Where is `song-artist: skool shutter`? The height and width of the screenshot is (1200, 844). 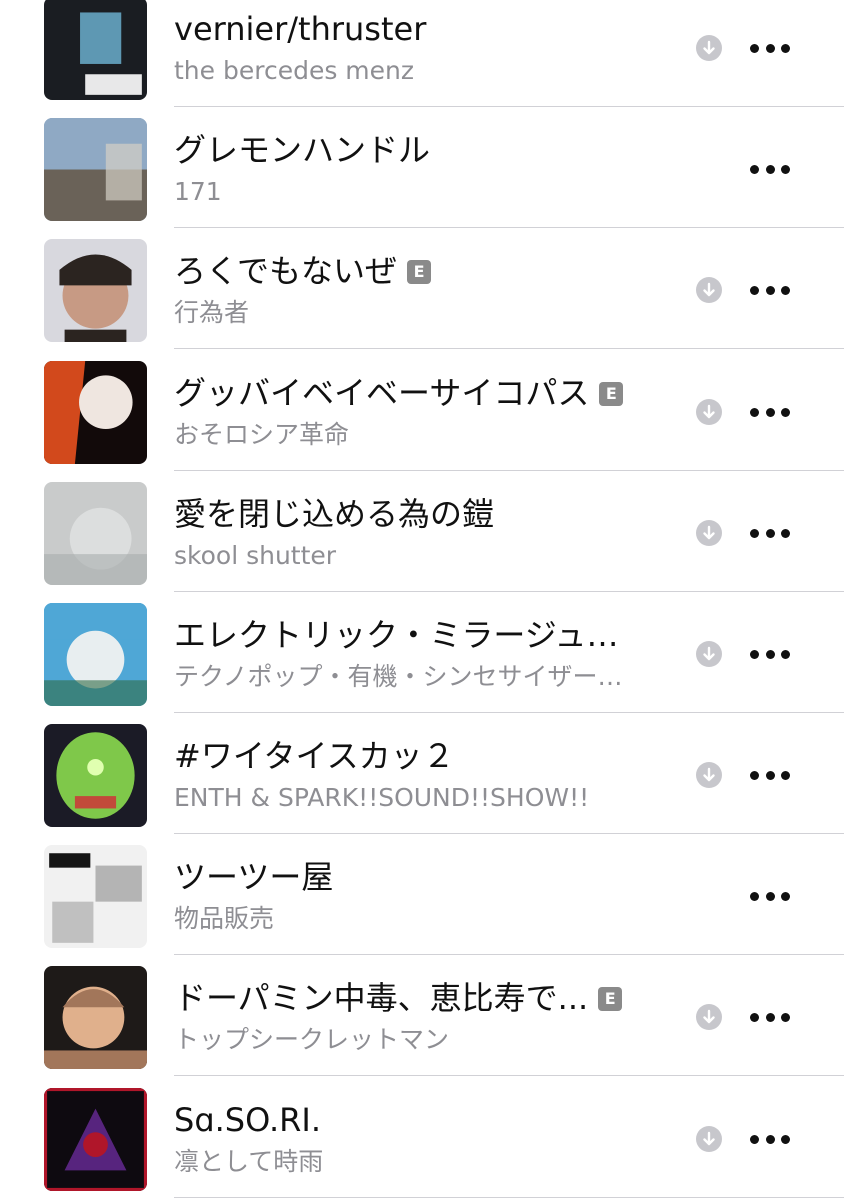
song-artist: skool shutter is located at coordinates (255, 555).